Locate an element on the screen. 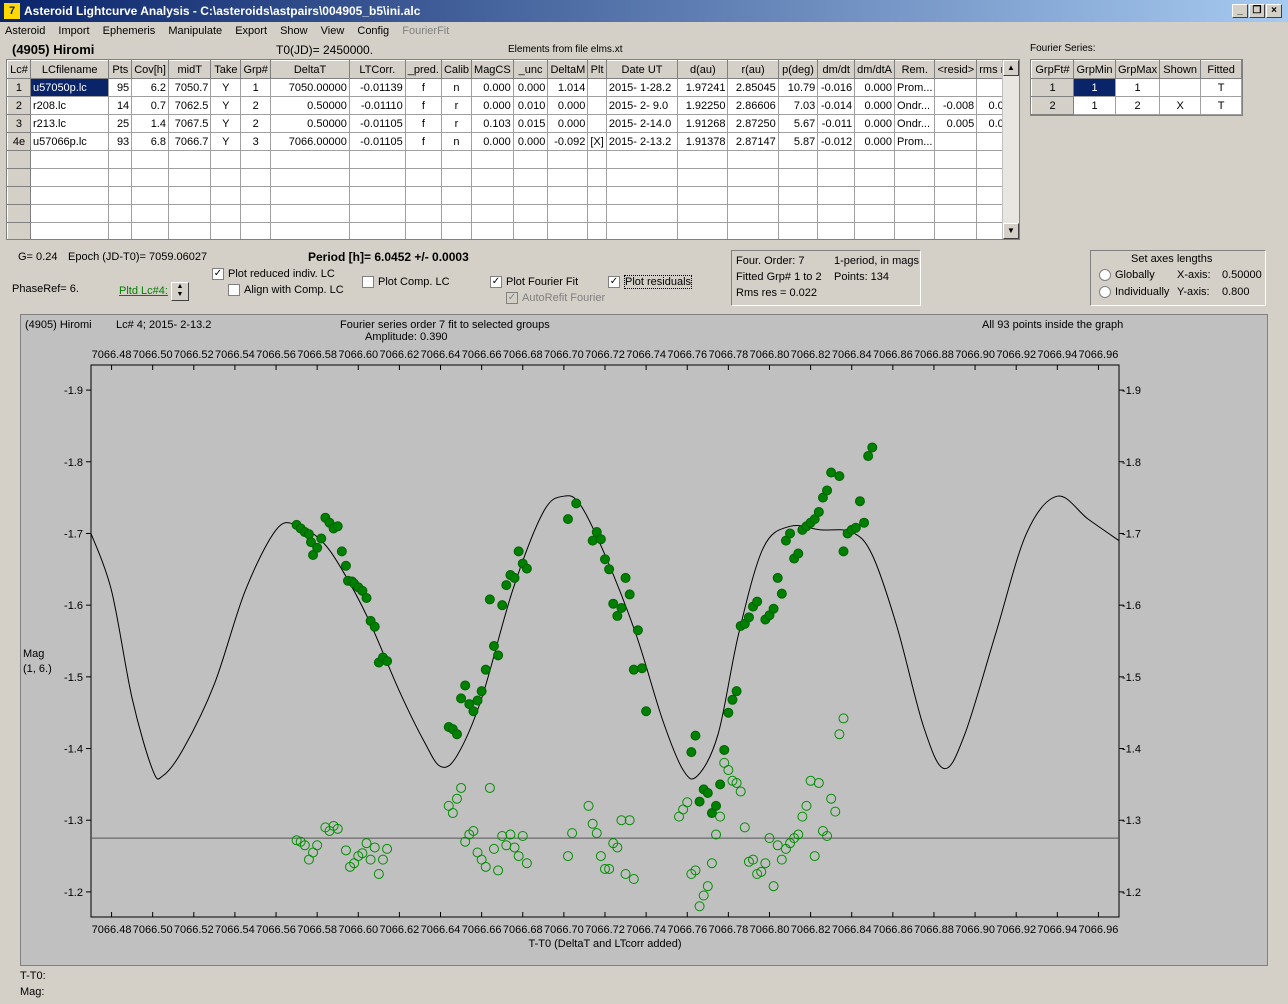 This screenshot has height=1004, width=1288. close-icon: × is located at coordinates (1274, 11).